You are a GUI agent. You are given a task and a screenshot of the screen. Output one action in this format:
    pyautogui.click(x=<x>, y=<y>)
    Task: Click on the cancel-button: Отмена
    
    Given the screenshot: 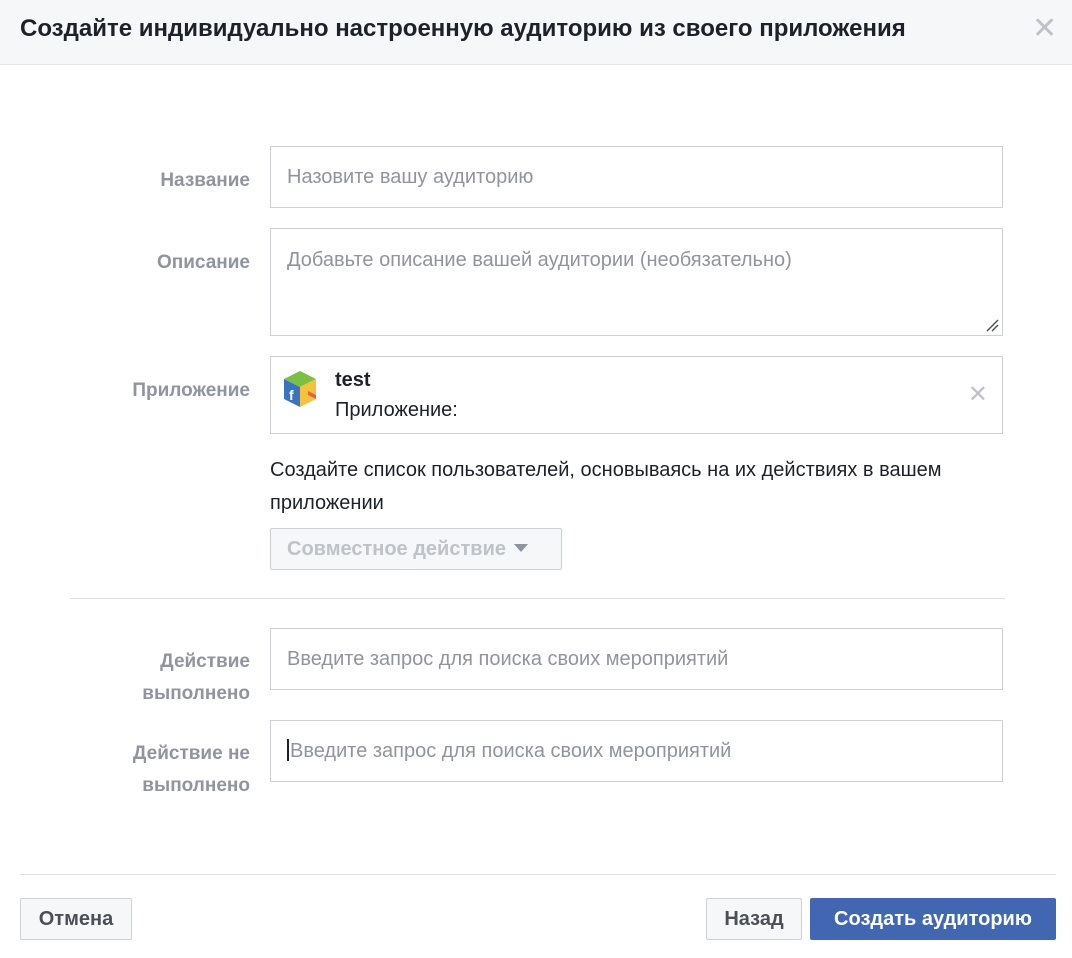 What is the action you would take?
    pyautogui.click(x=76, y=919)
    